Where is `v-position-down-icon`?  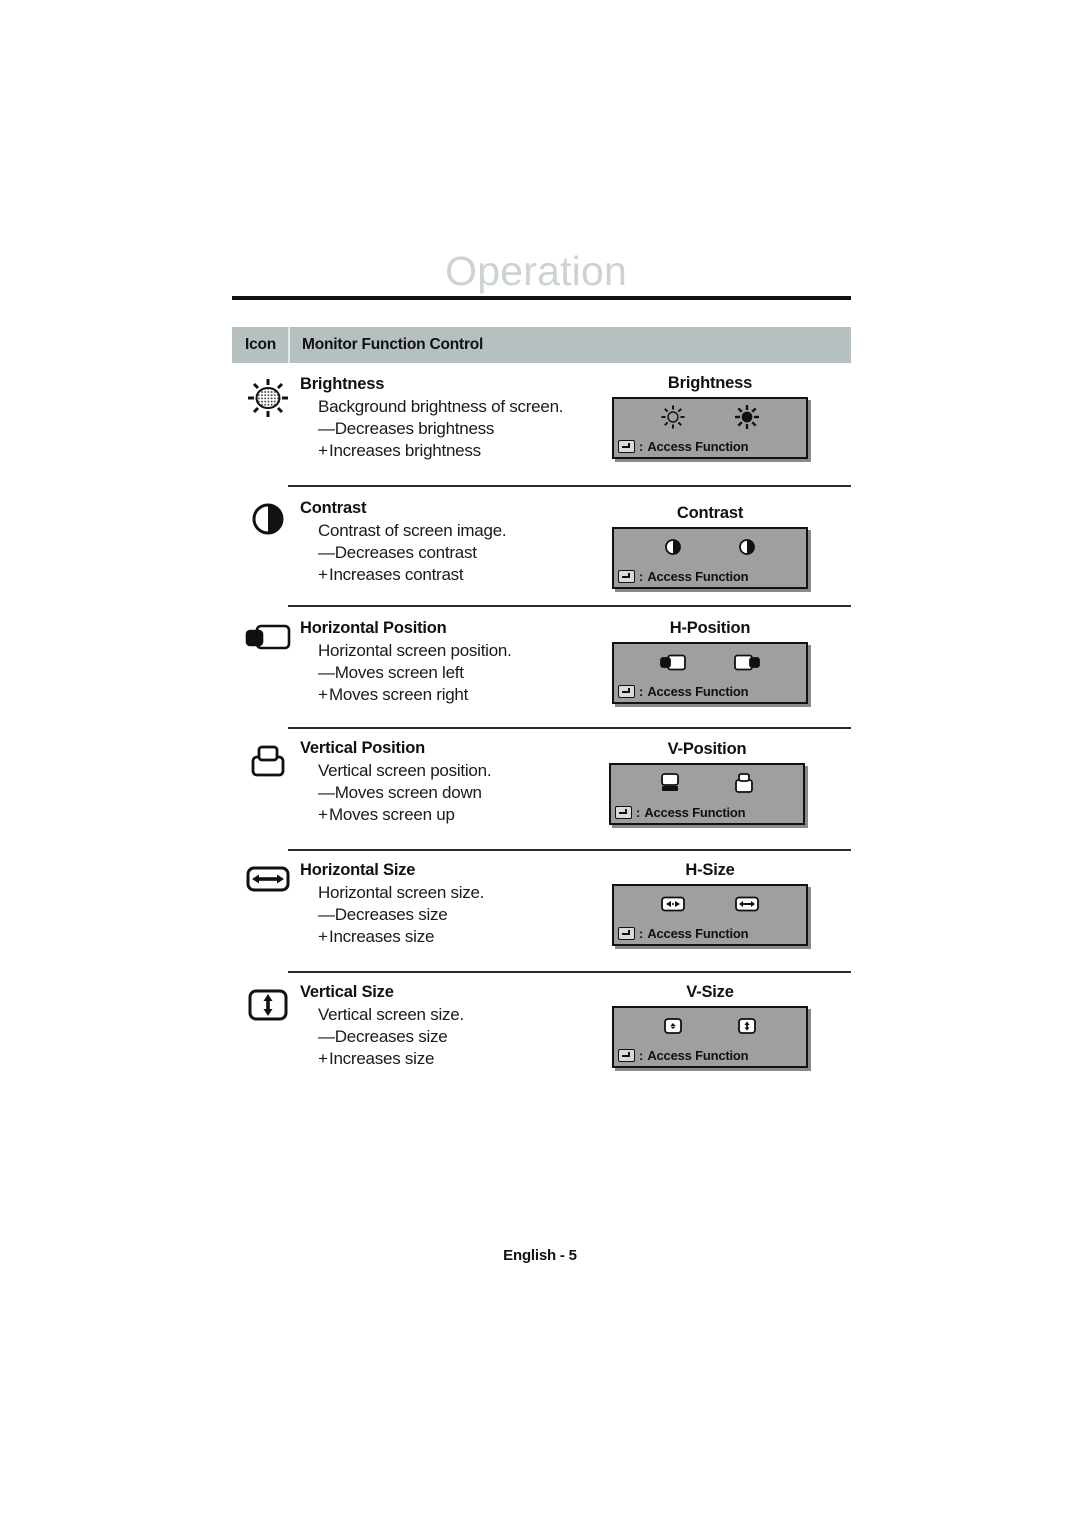
v-position-down-icon is located at coordinates (670, 783).